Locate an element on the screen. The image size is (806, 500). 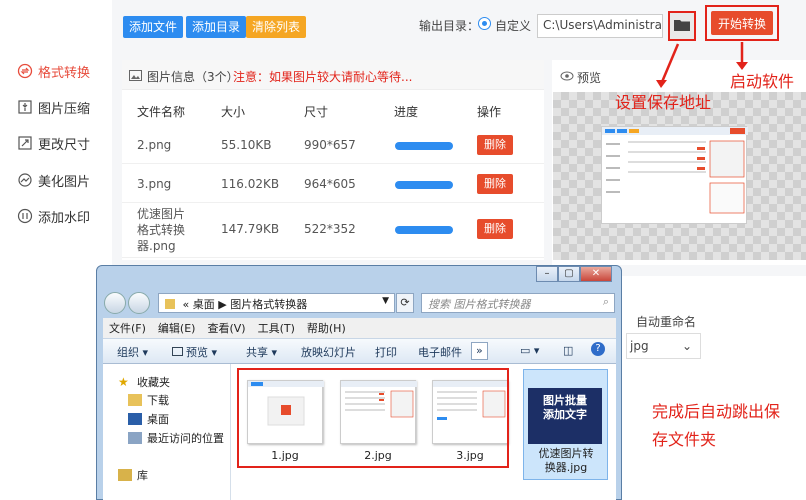
menu-file: 文件(F) is located at coordinates (127, 328).